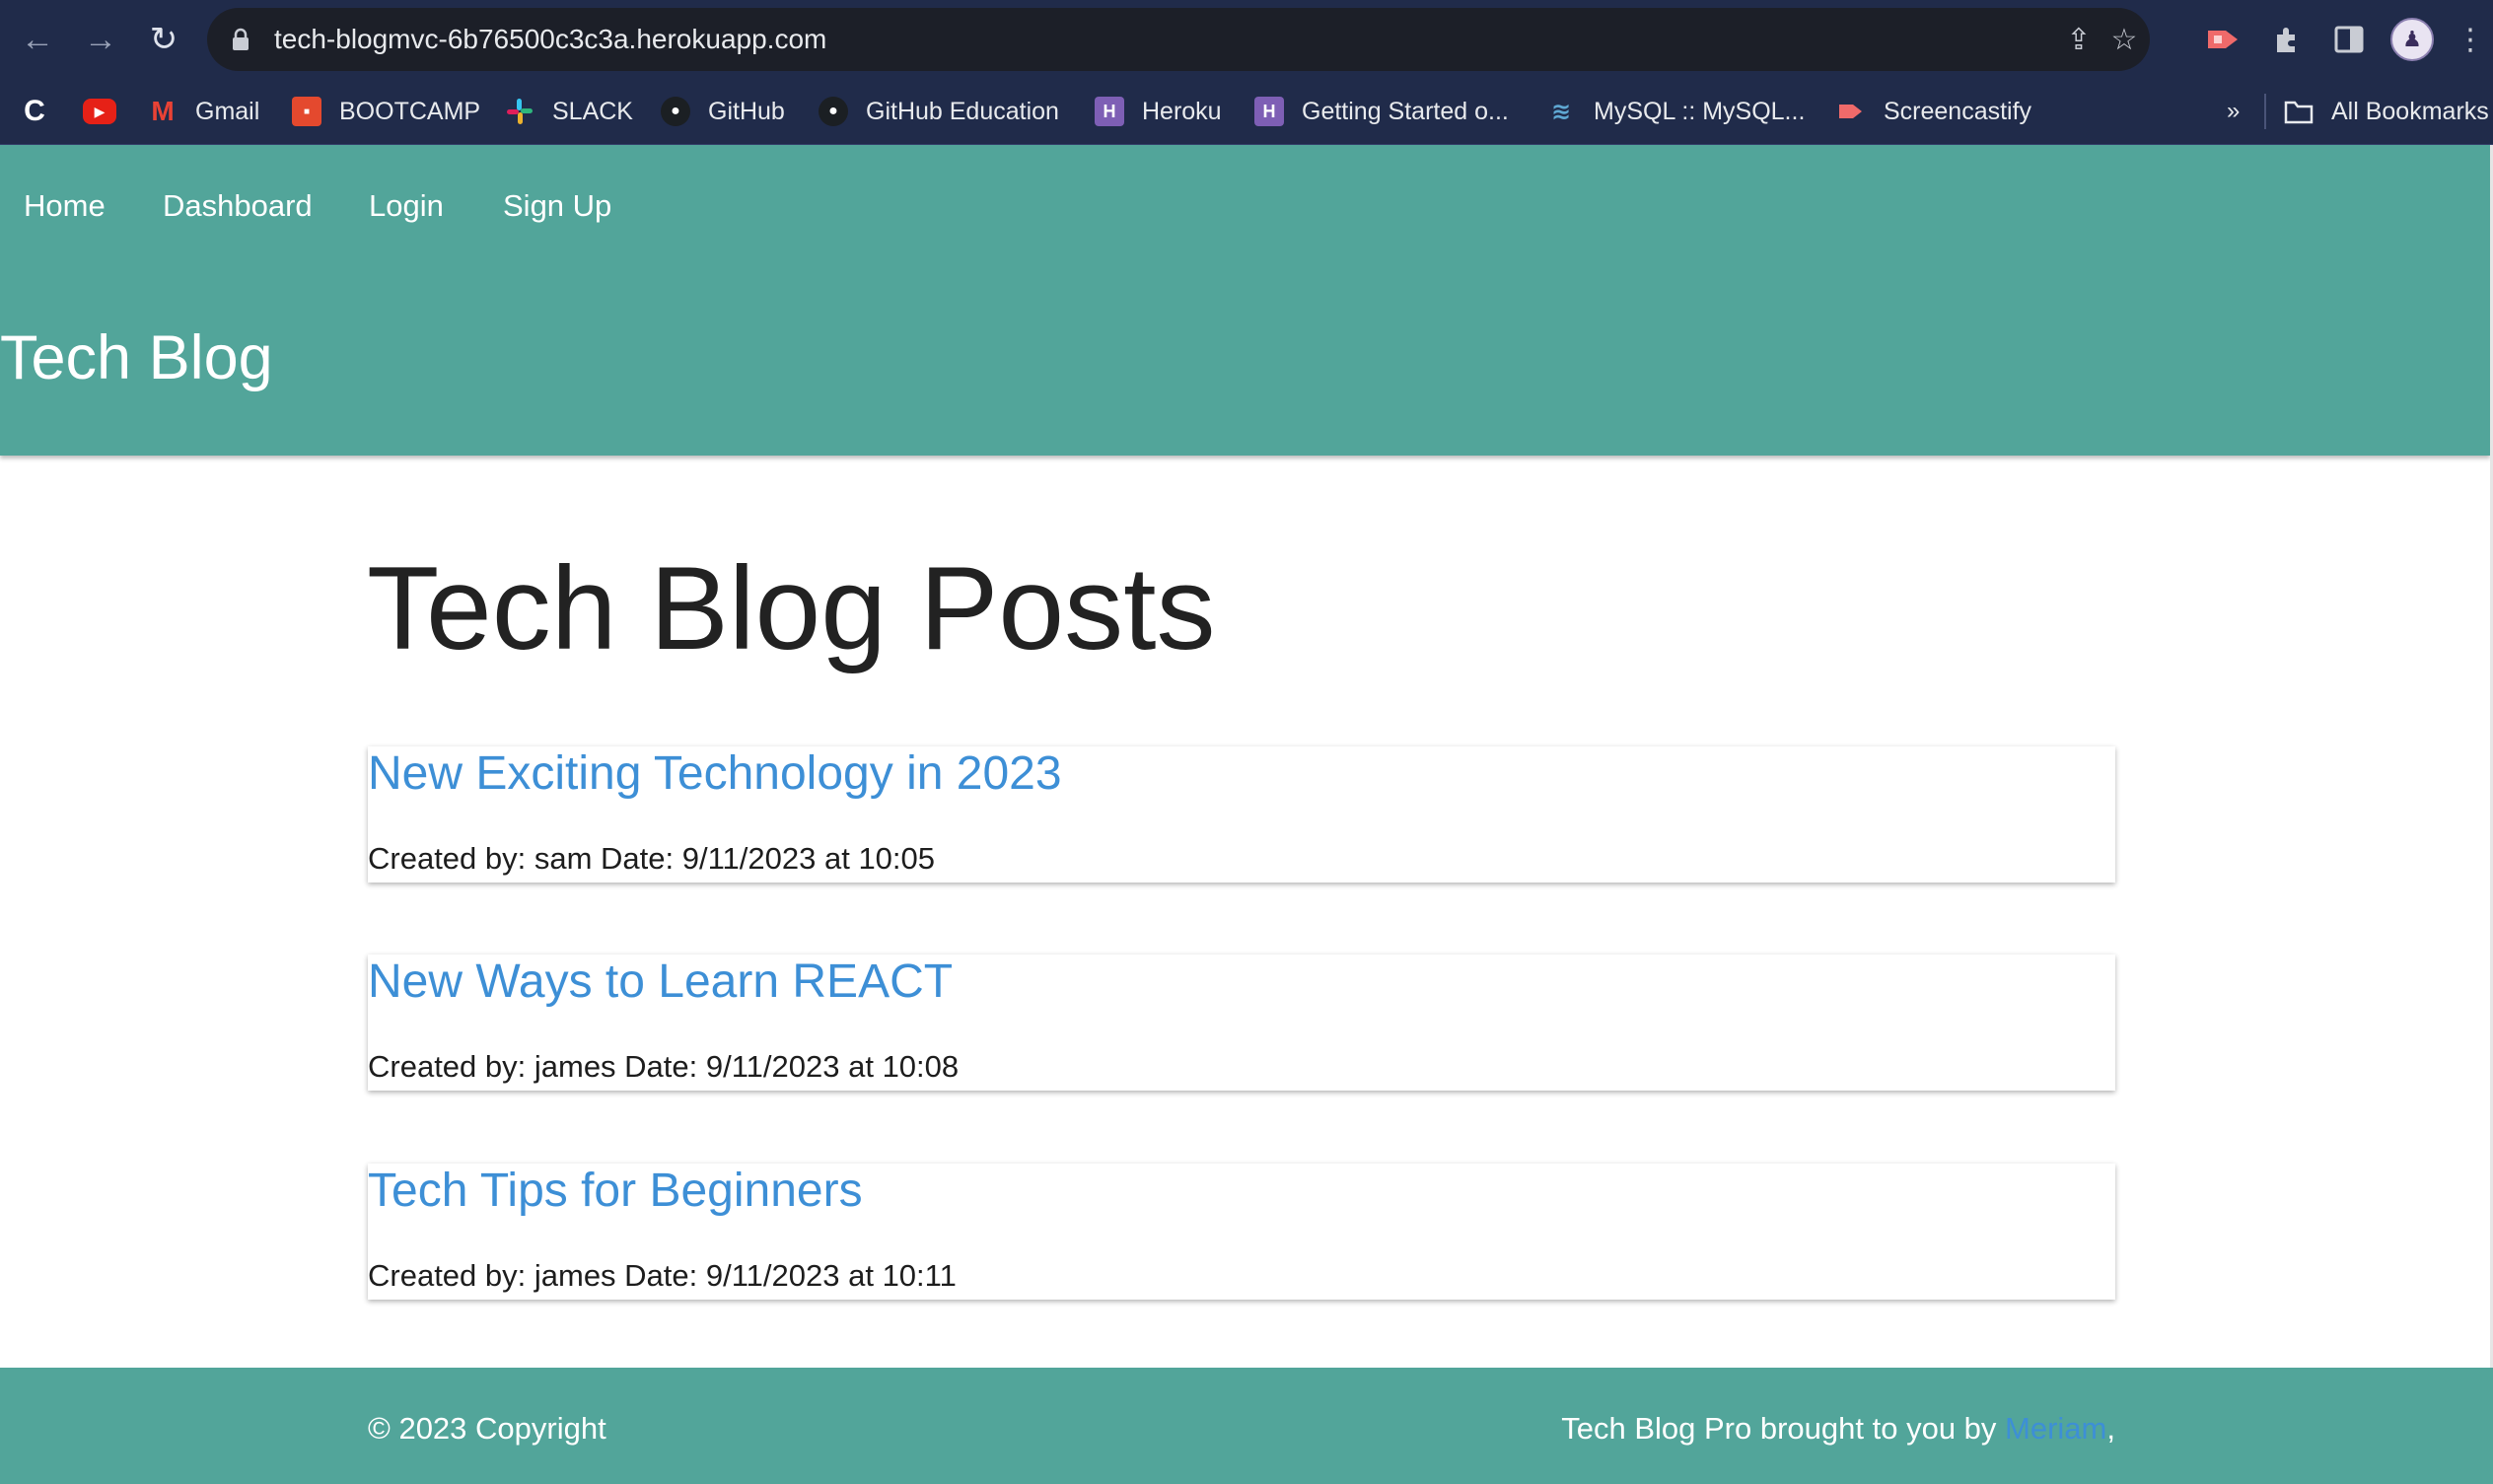 The image size is (2493, 1484). I want to click on author-link: Meriam, so click(2055, 1428).